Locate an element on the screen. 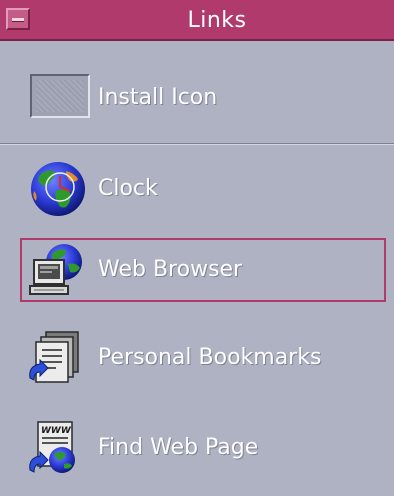 This screenshot has height=496, width=394. web-browser-icon is located at coordinates (55, 269).